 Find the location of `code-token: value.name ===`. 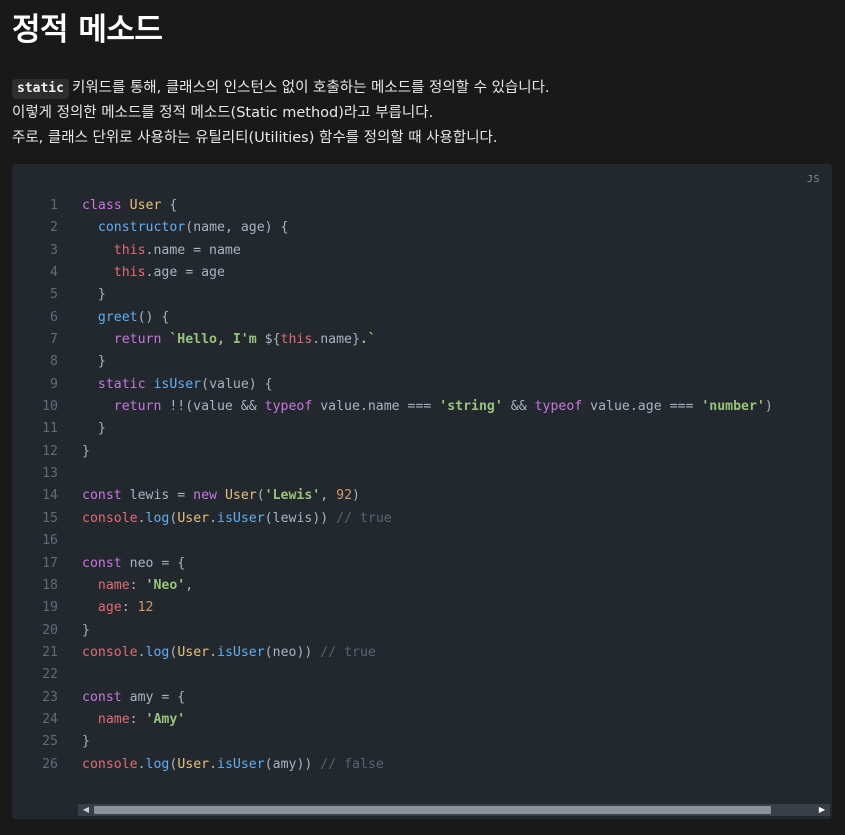

code-token: value.name === is located at coordinates (380, 407).